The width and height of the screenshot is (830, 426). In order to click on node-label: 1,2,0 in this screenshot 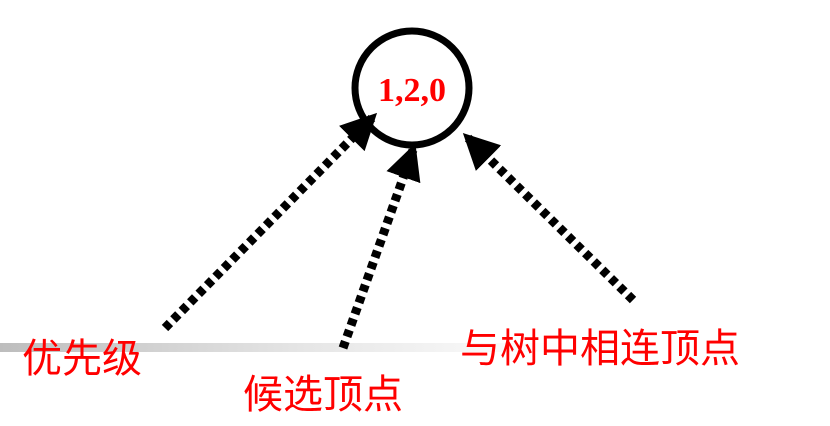, I will do `click(412, 90)`.